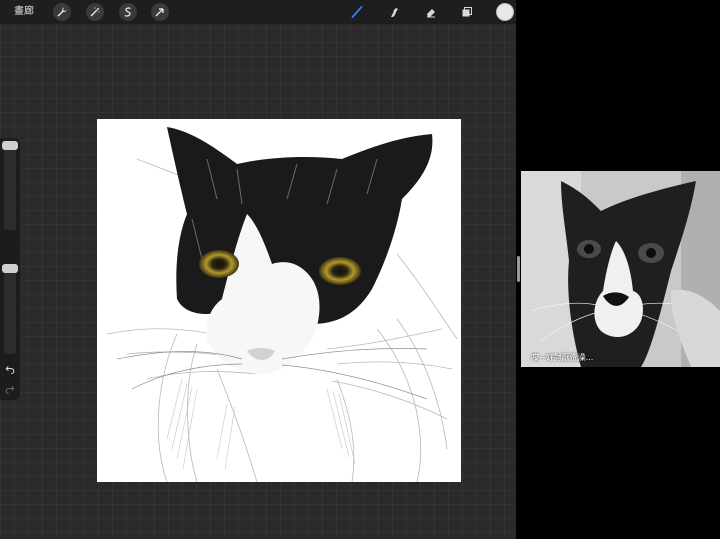 Image resolution: width=720 pixels, height=539 pixels. What do you see at coordinates (518, 269) in the screenshot?
I see `split-view-handle` at bounding box center [518, 269].